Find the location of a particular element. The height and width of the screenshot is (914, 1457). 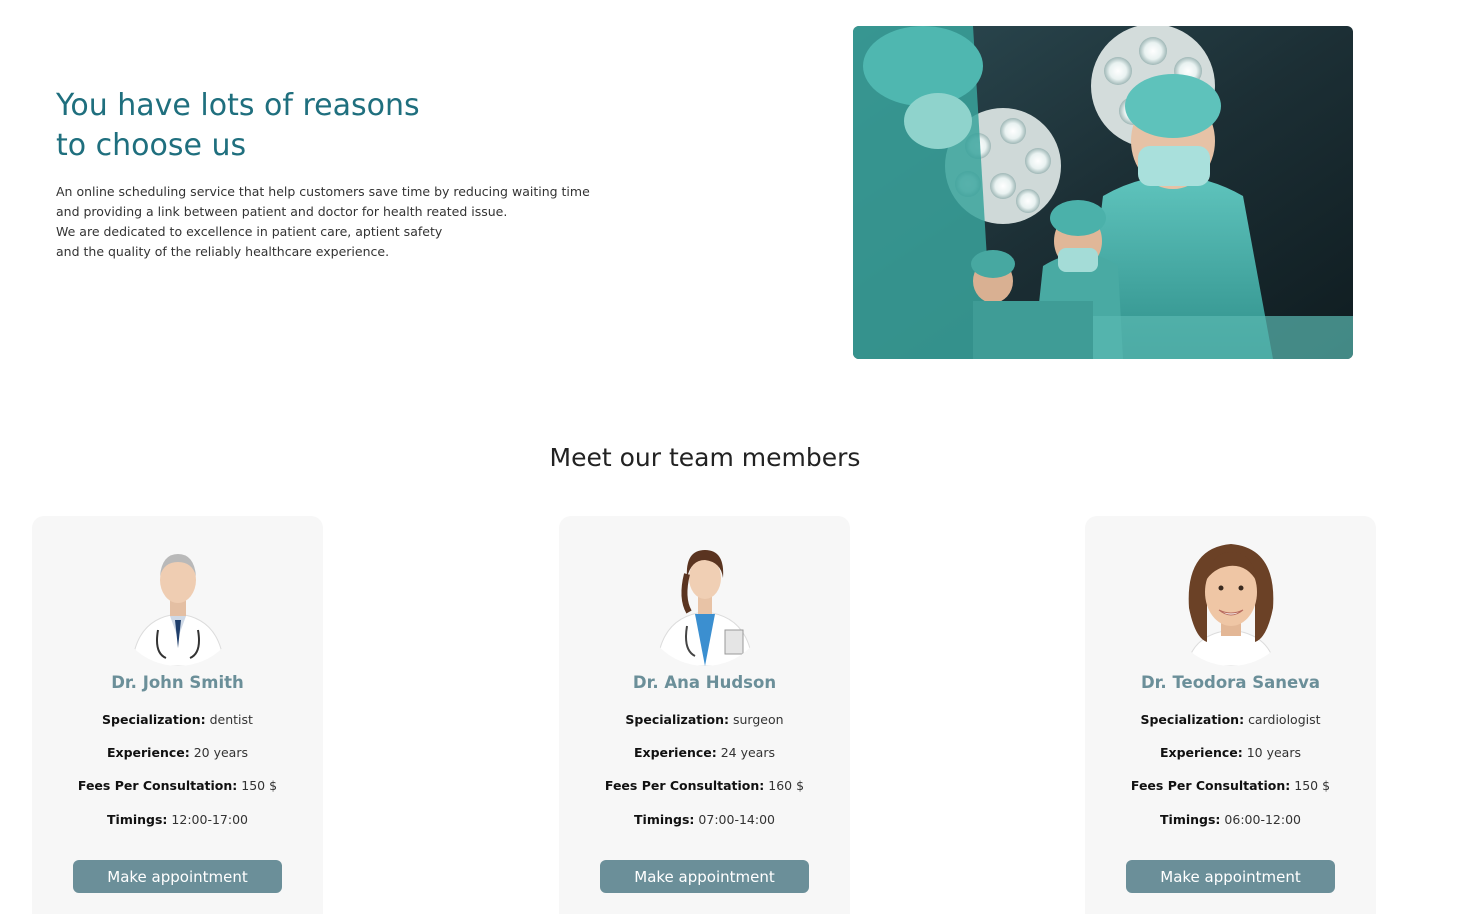

hero-title-line-2: to choose us is located at coordinates (151, 145).